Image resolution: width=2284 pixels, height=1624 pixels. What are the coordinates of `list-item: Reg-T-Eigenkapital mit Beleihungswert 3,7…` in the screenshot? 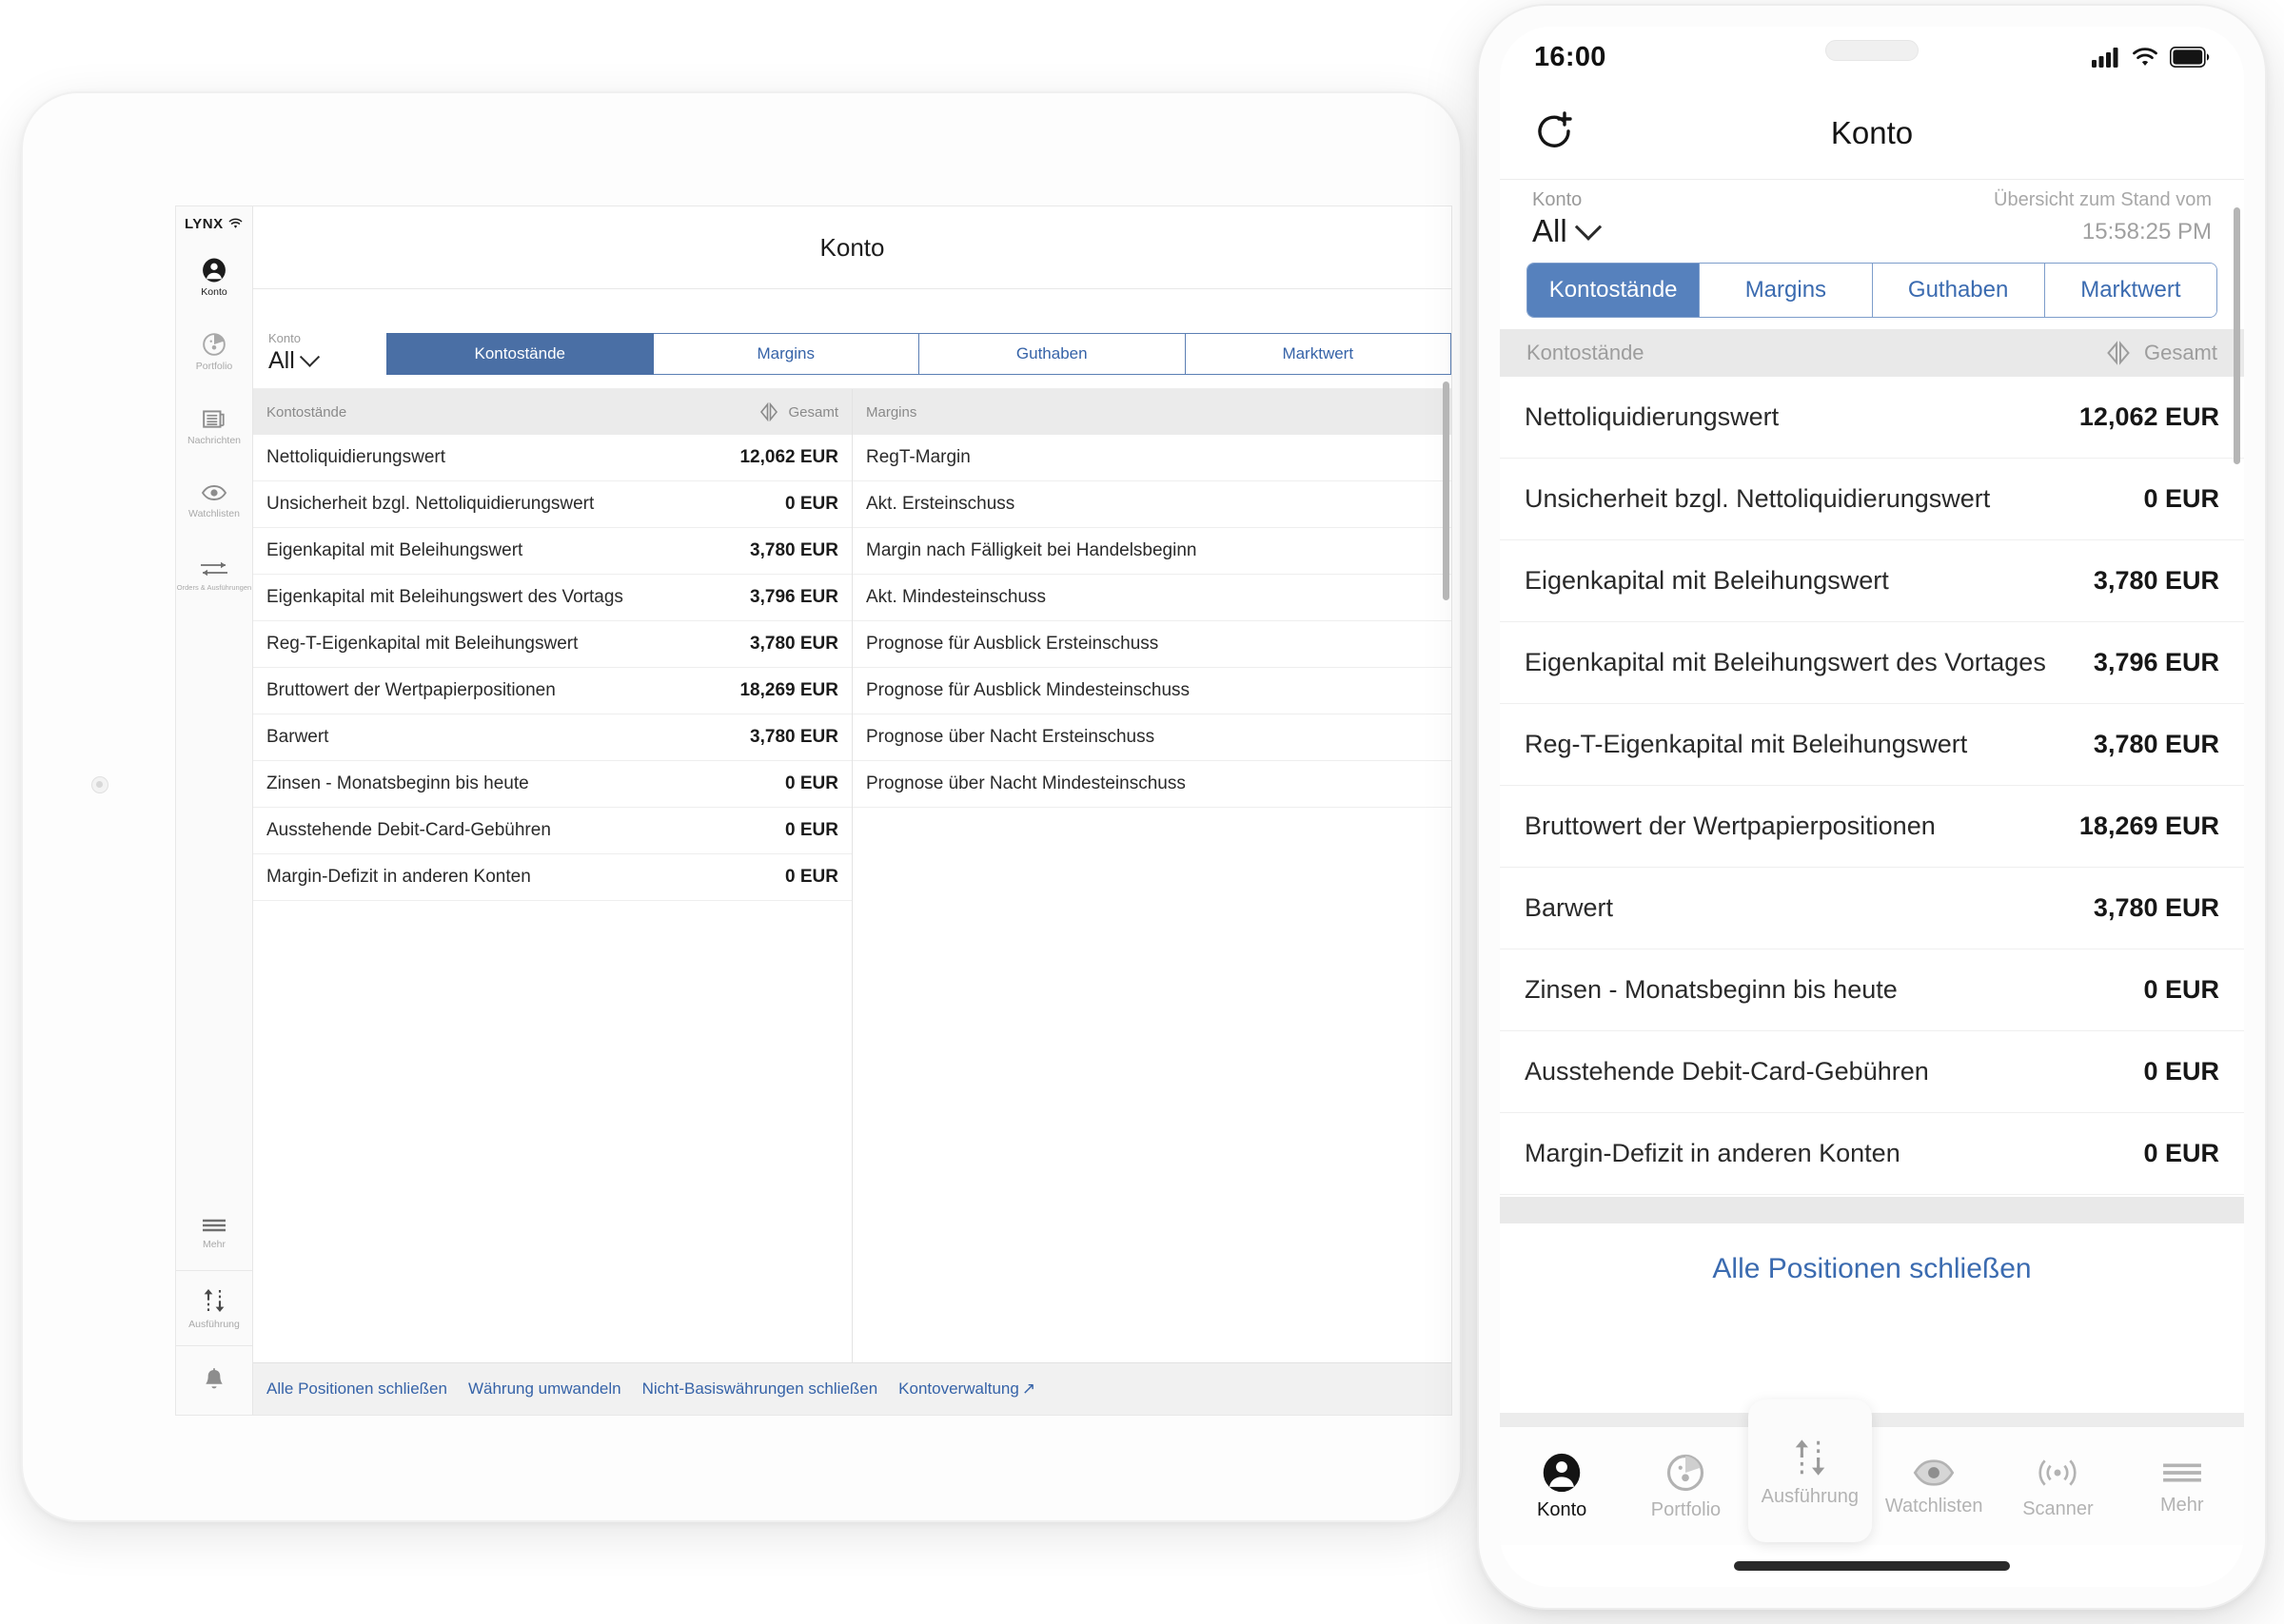 It's located at (1872, 745).